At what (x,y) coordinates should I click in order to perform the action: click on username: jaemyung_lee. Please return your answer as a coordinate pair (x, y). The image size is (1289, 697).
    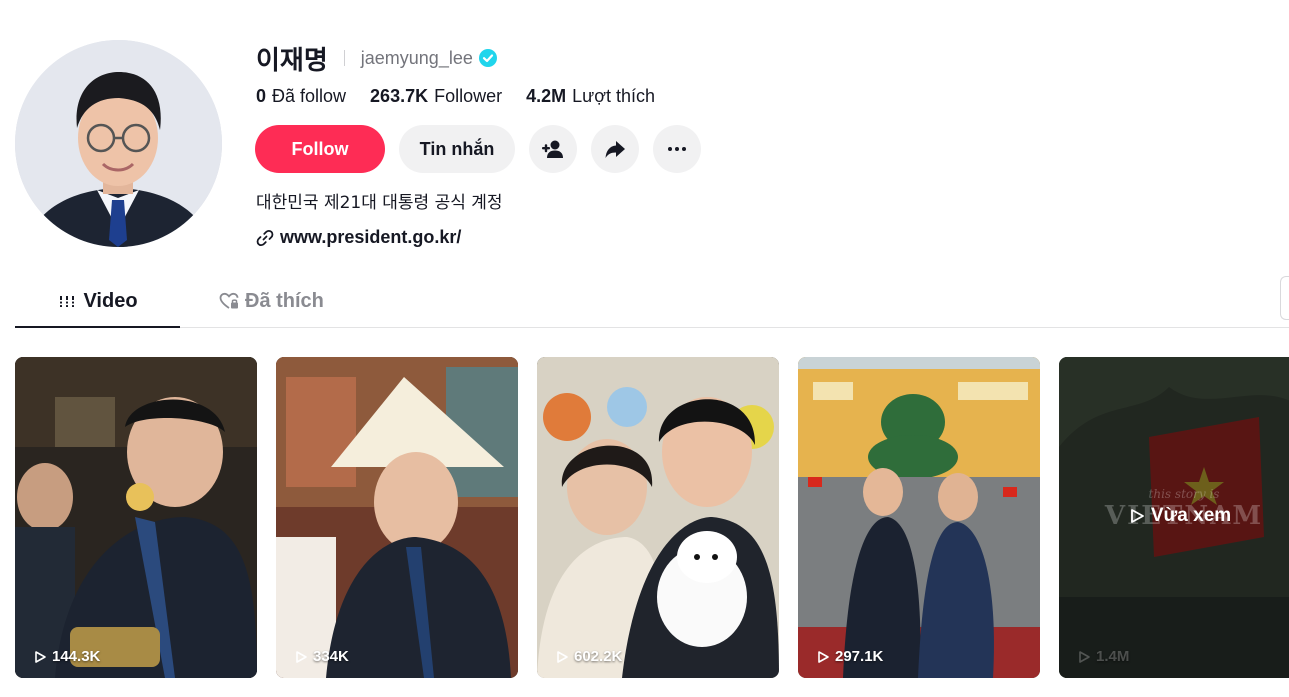
    Looking at the image, I should click on (416, 57).